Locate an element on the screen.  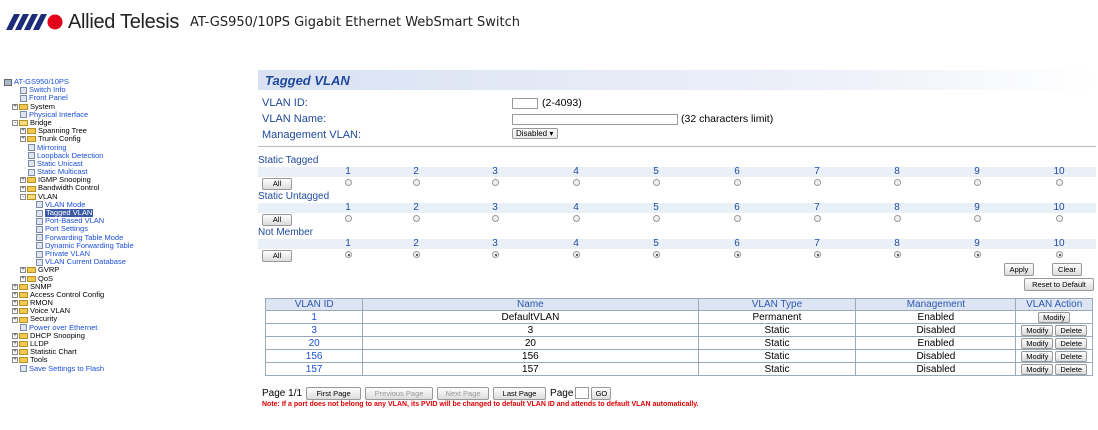
reset-to-default-button: Reset to Default is located at coordinates (1059, 284).